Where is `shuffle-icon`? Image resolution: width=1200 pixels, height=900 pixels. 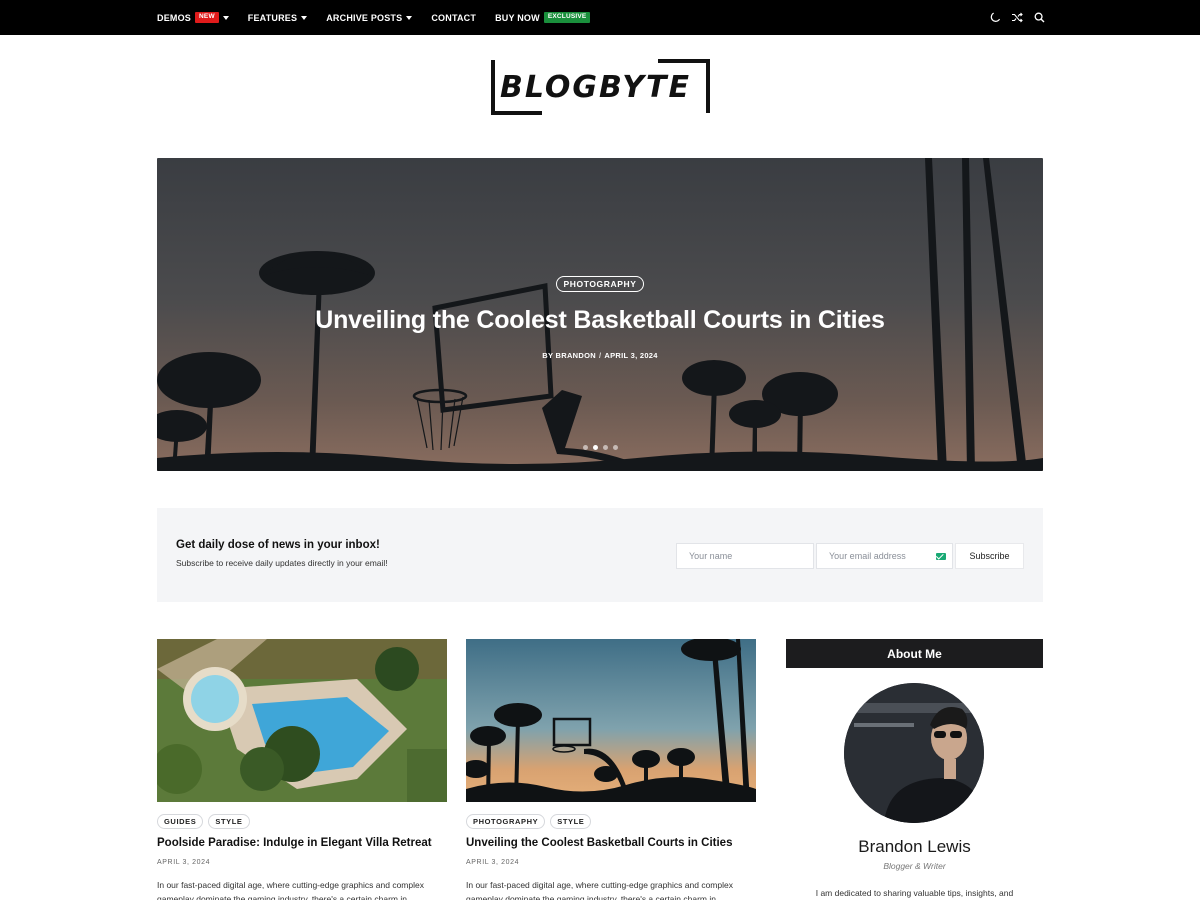
shuffle-icon is located at coordinates (1017, 18).